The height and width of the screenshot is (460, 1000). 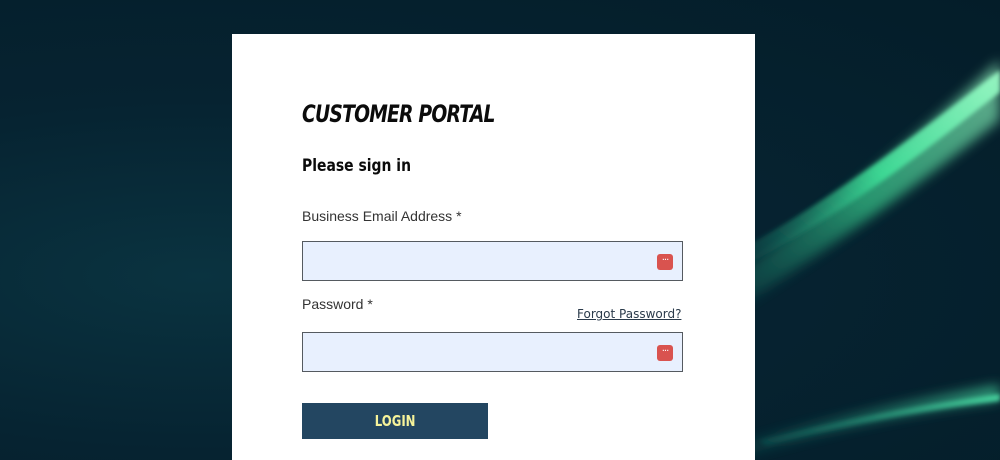 I want to click on password-input, so click(x=492, y=352).